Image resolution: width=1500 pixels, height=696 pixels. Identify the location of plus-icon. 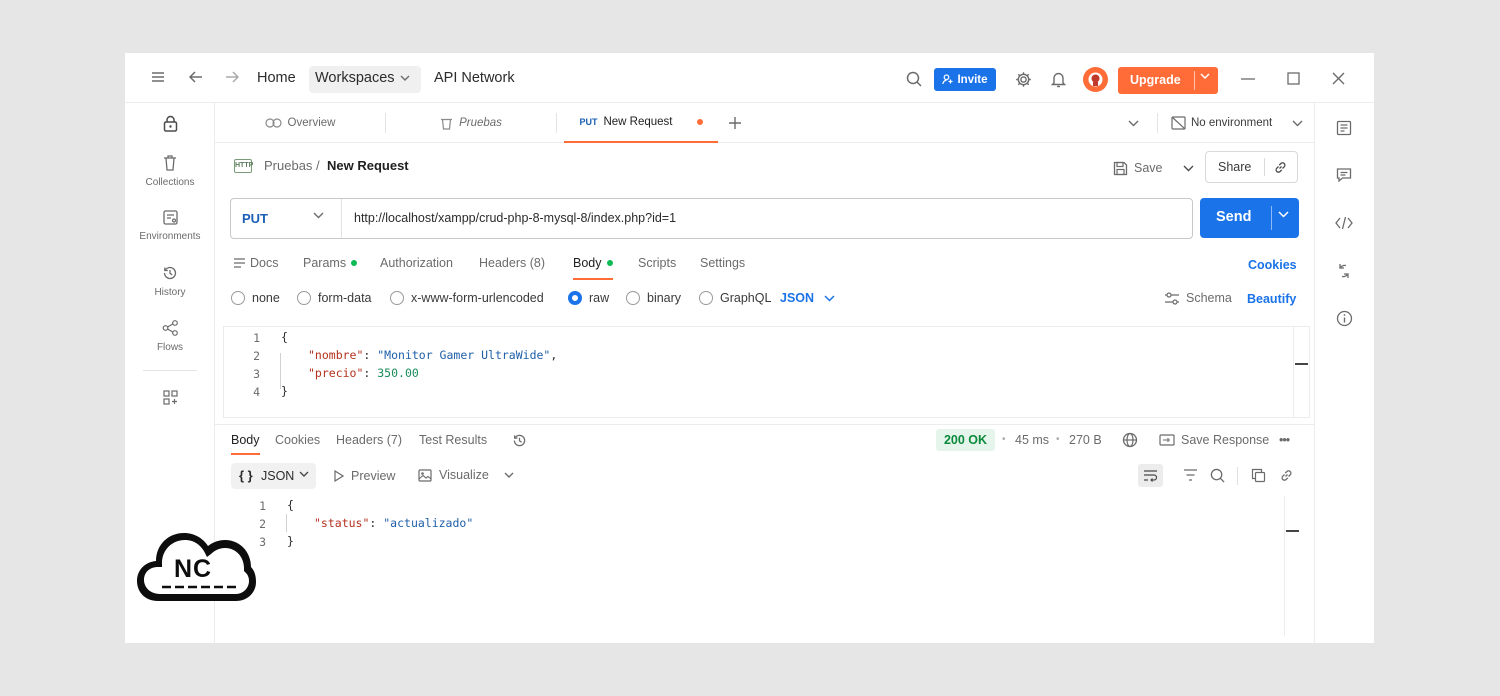
(735, 123).